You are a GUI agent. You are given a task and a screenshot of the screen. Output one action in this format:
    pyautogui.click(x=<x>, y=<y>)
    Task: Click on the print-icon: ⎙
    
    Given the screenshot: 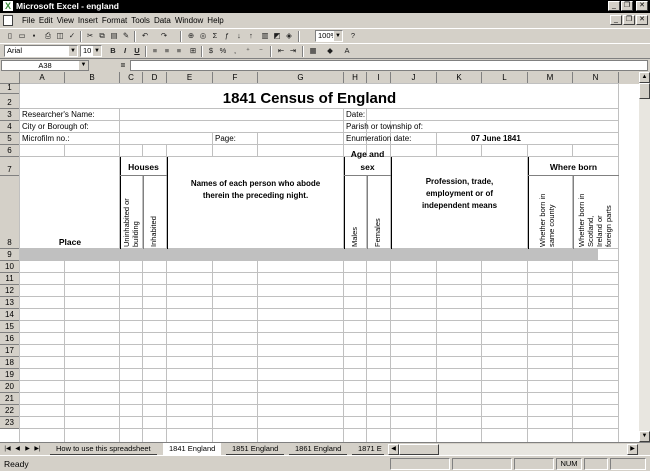 What is the action you would take?
    pyautogui.click(x=48, y=36)
    